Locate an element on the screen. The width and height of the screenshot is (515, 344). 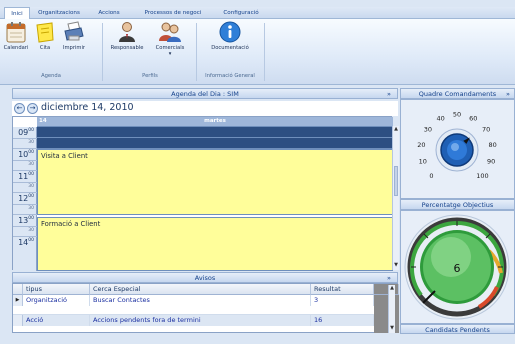
documentacio-label: Documentació is located at coordinates (230, 48).